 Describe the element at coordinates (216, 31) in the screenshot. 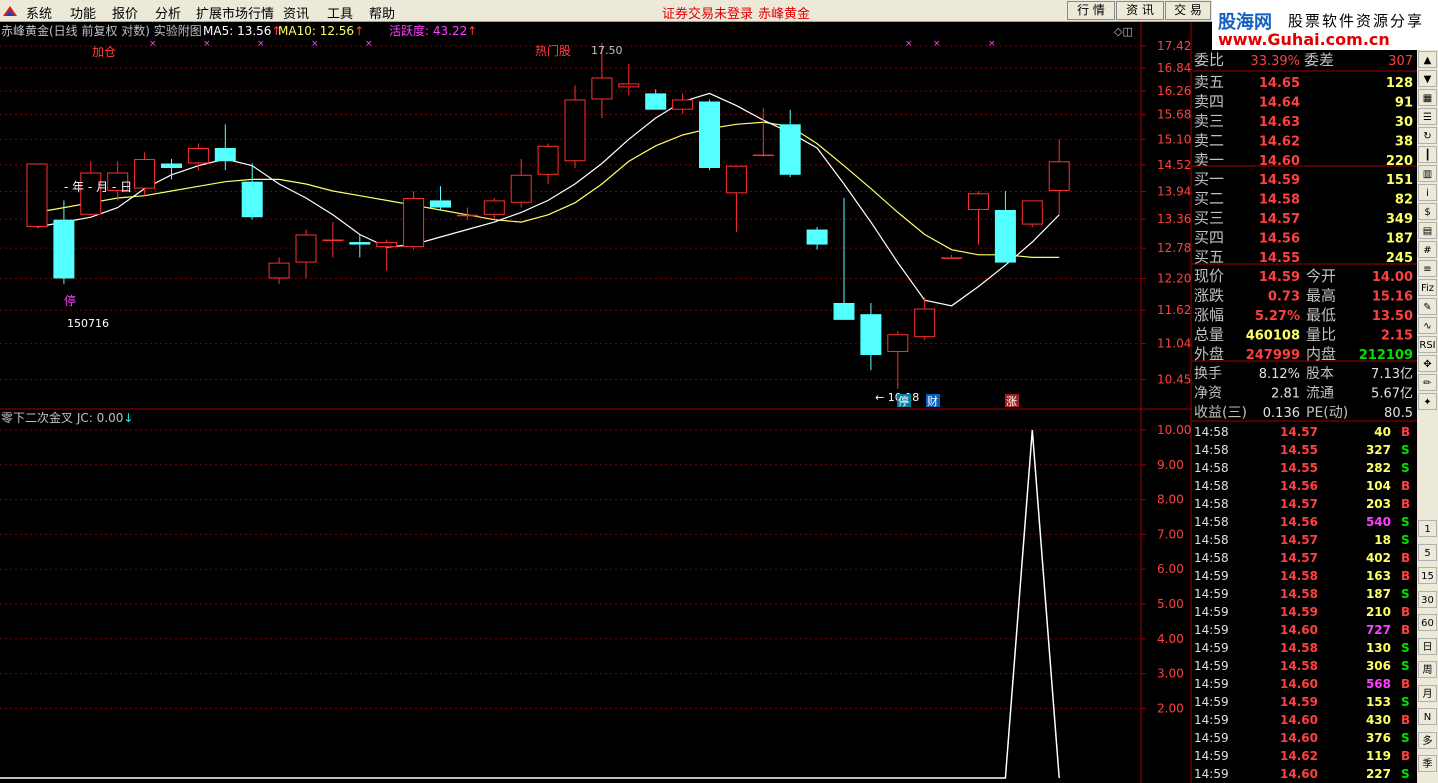

I see `ma5-name: MA5` at that location.